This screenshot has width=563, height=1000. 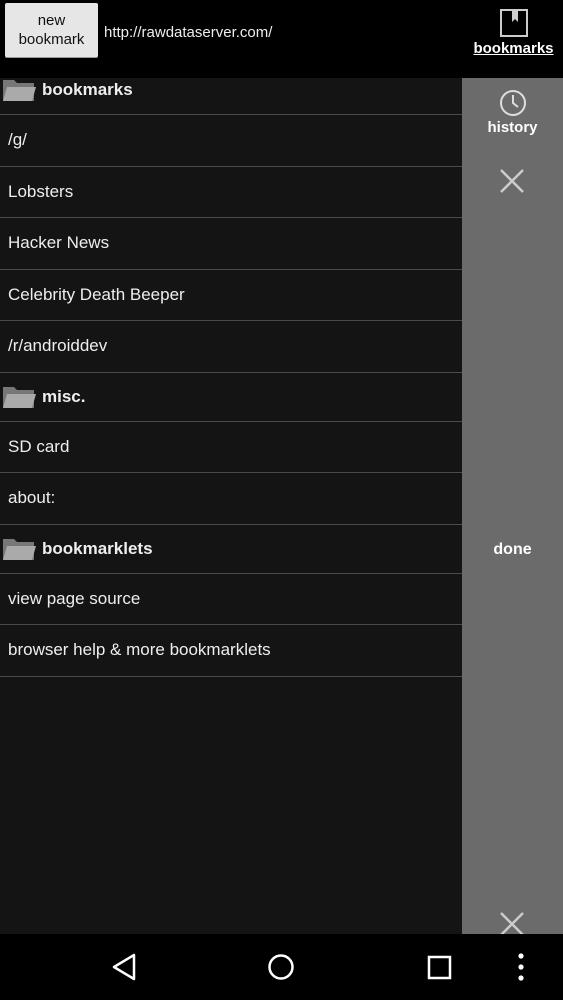 I want to click on current-url: http://rawdataserver.com/, so click(x=188, y=32).